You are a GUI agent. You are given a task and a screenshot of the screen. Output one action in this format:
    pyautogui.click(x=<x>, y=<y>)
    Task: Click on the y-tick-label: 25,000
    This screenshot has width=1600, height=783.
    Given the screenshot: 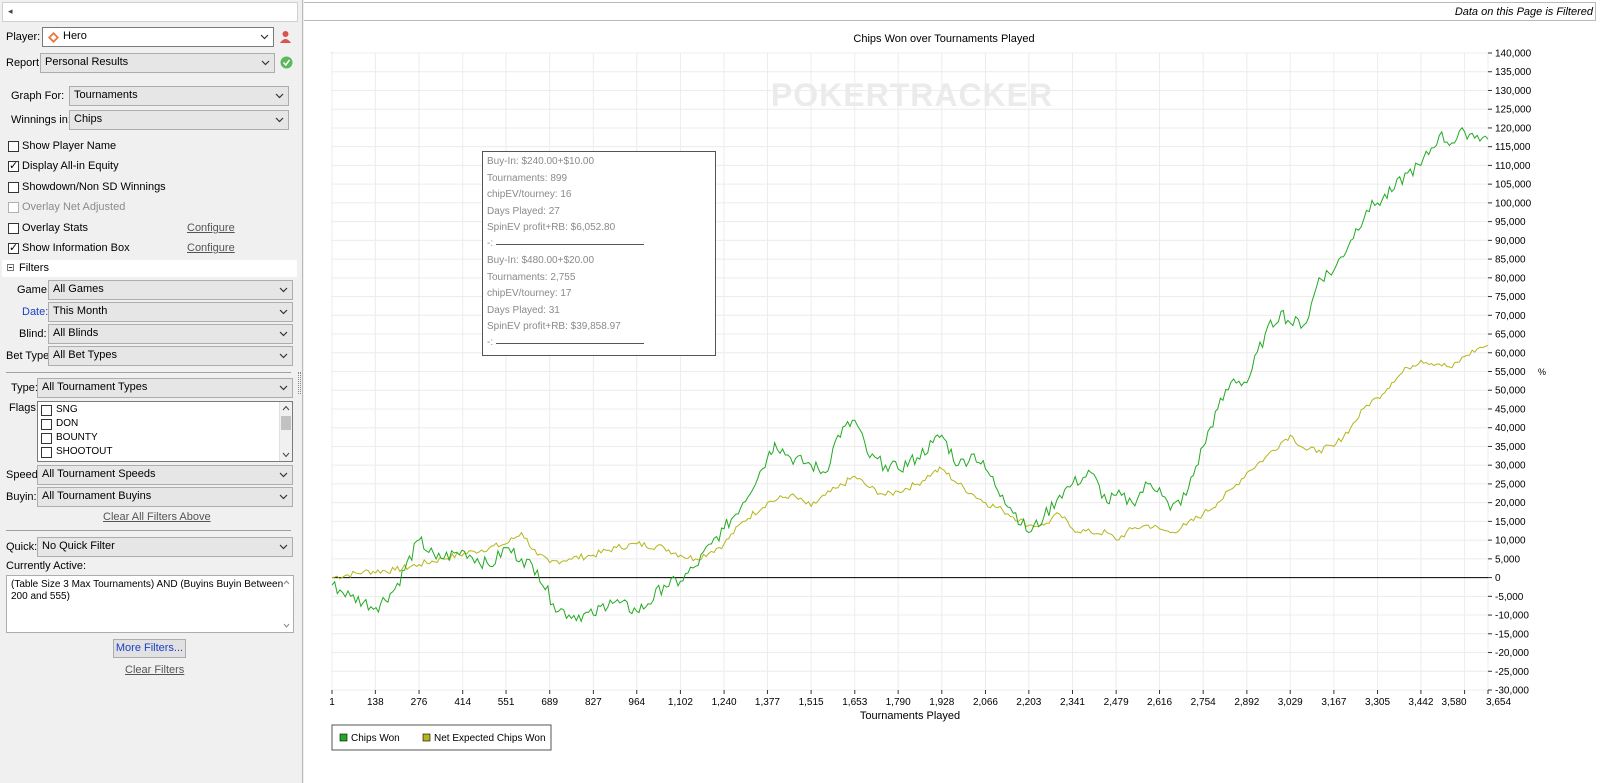 What is the action you would take?
    pyautogui.click(x=1510, y=484)
    